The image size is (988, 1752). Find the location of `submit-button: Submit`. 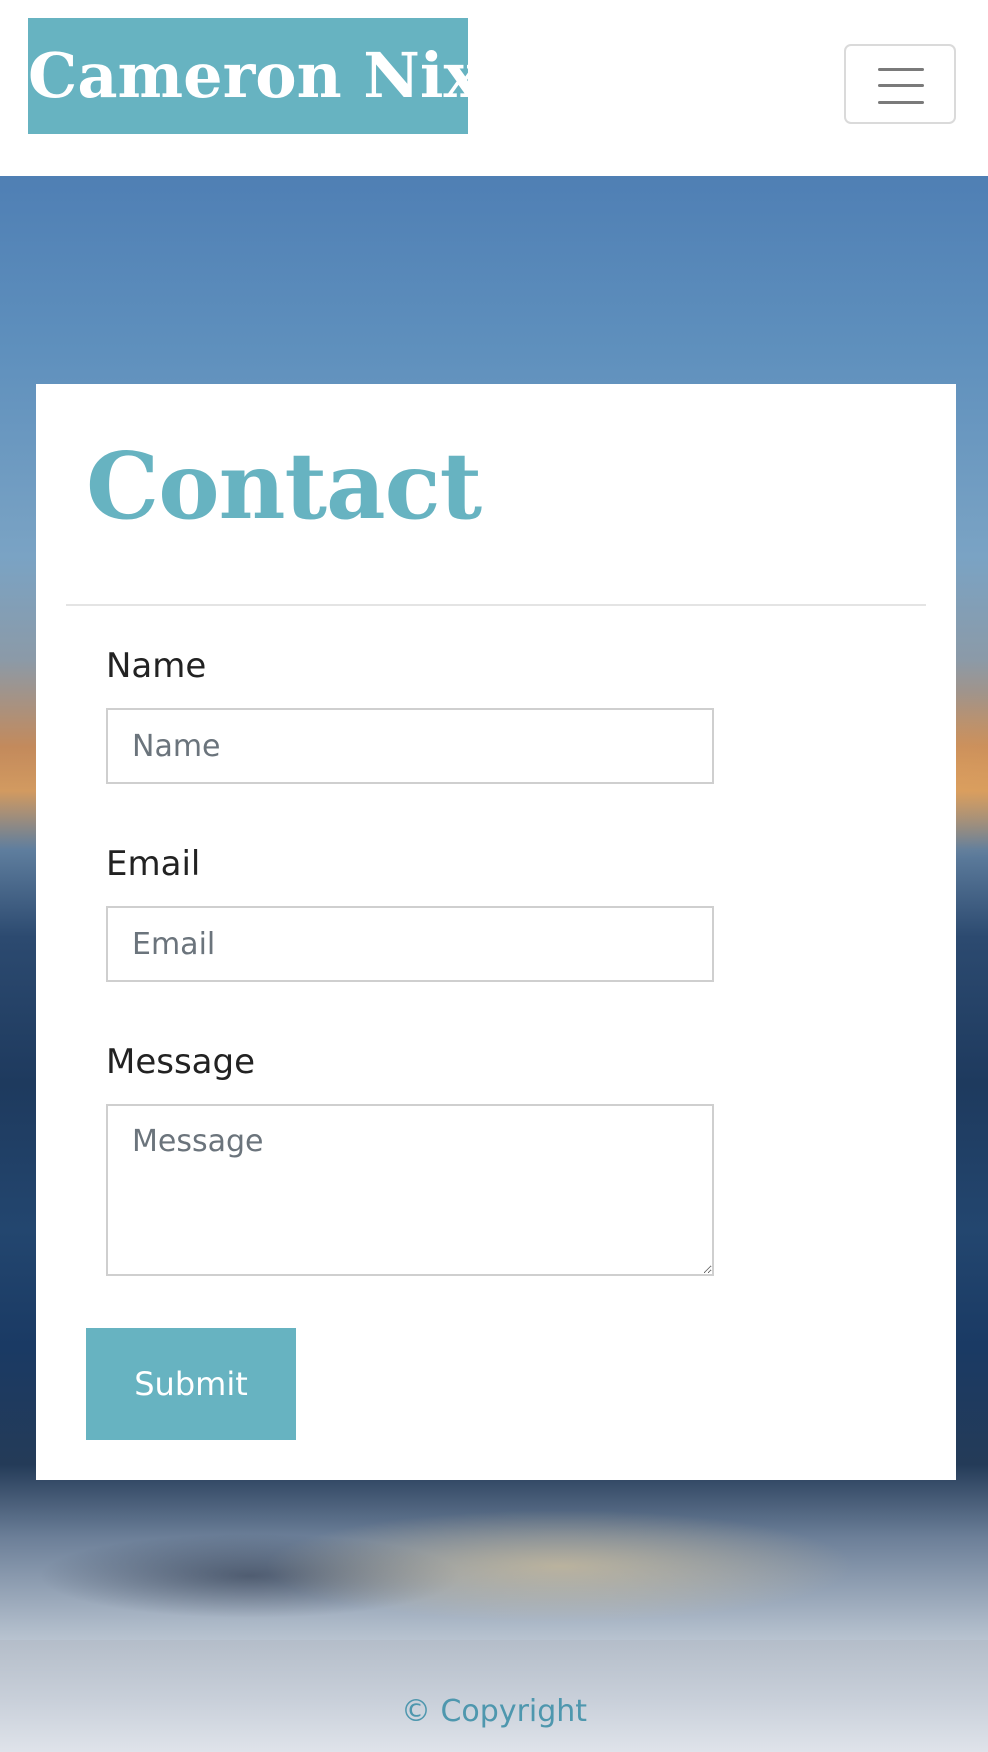

submit-button: Submit is located at coordinates (191, 1384).